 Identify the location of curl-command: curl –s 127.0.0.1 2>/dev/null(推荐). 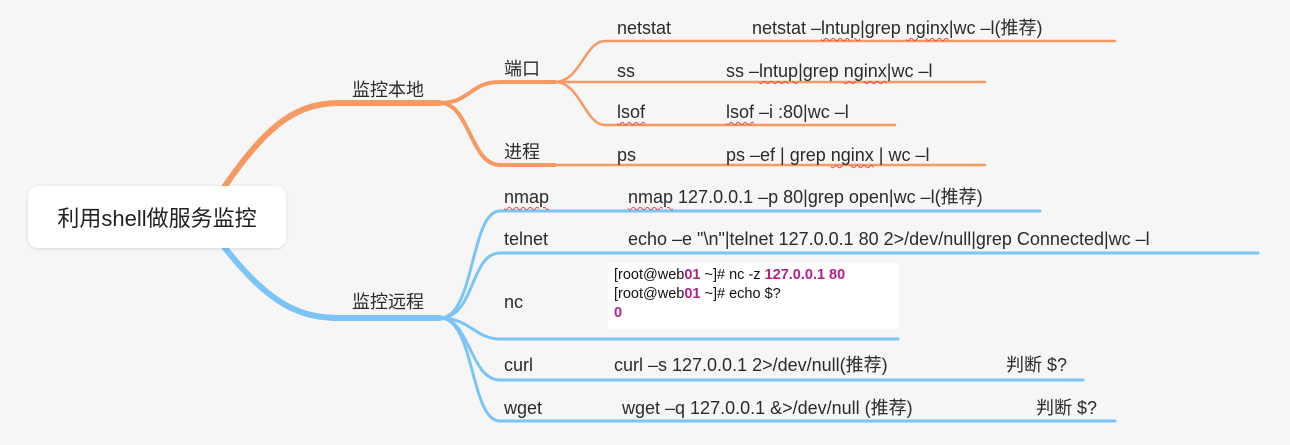
(751, 365).